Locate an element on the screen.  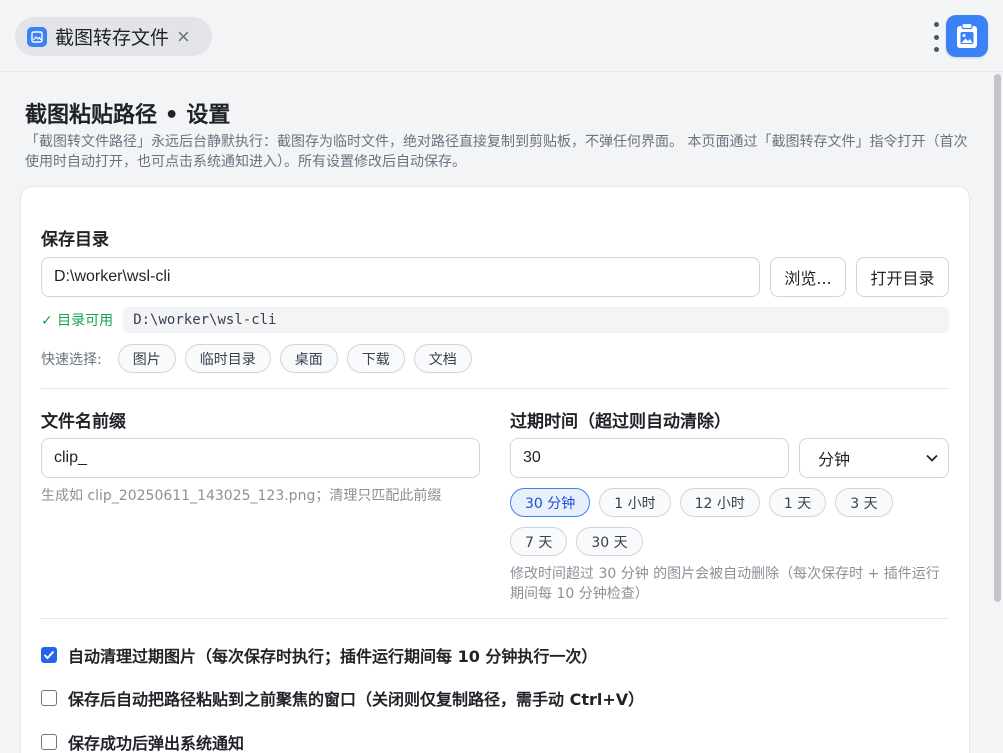
auto-clean-label: 自动清理过期图片（每次保存时执行；插件运行期间每 10 分钟执行一次） is located at coordinates (333, 656).